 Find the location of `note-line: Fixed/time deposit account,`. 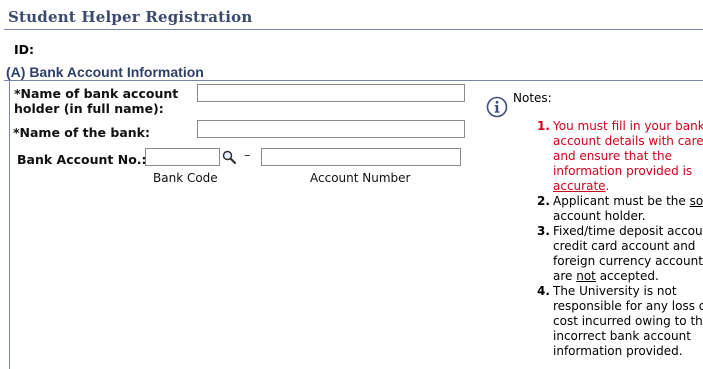

note-line: Fixed/time deposit account, is located at coordinates (628, 231).